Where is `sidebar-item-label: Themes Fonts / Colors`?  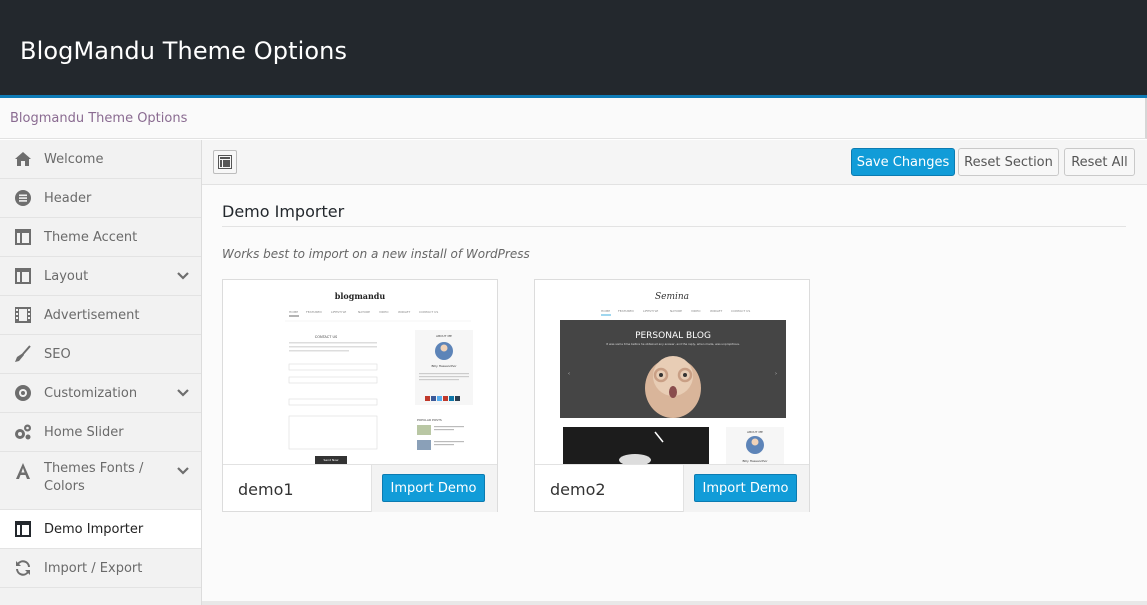
sidebar-item-label: Themes Fonts / Colors is located at coordinates (94, 477).